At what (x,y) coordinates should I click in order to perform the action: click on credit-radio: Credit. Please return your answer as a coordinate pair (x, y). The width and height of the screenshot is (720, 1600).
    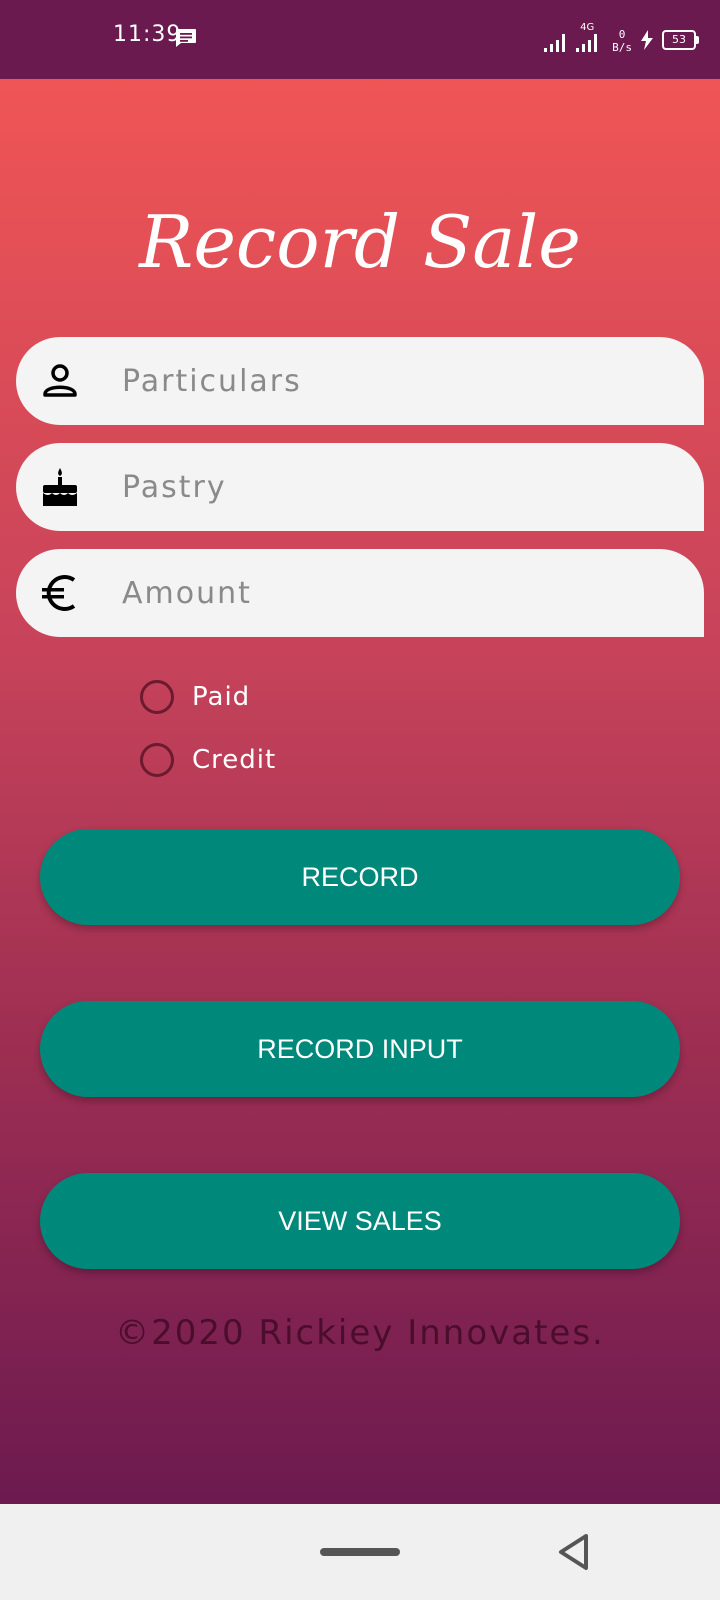
    Looking at the image, I should click on (208, 760).